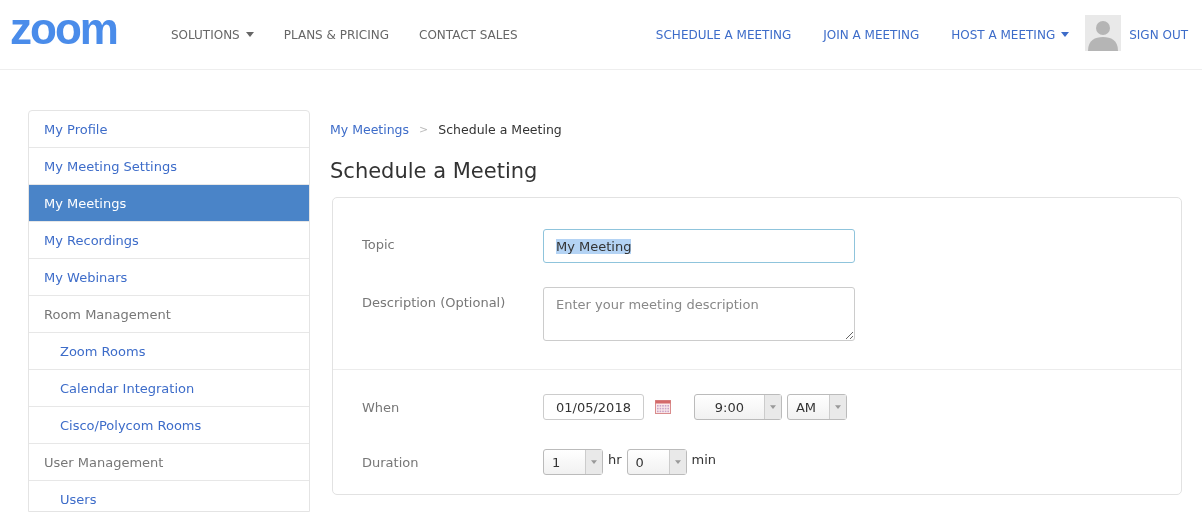 The height and width of the screenshot is (512, 1202). Describe the element at coordinates (169, 129) in the screenshot. I see `sidebar-item: My Profile` at that location.